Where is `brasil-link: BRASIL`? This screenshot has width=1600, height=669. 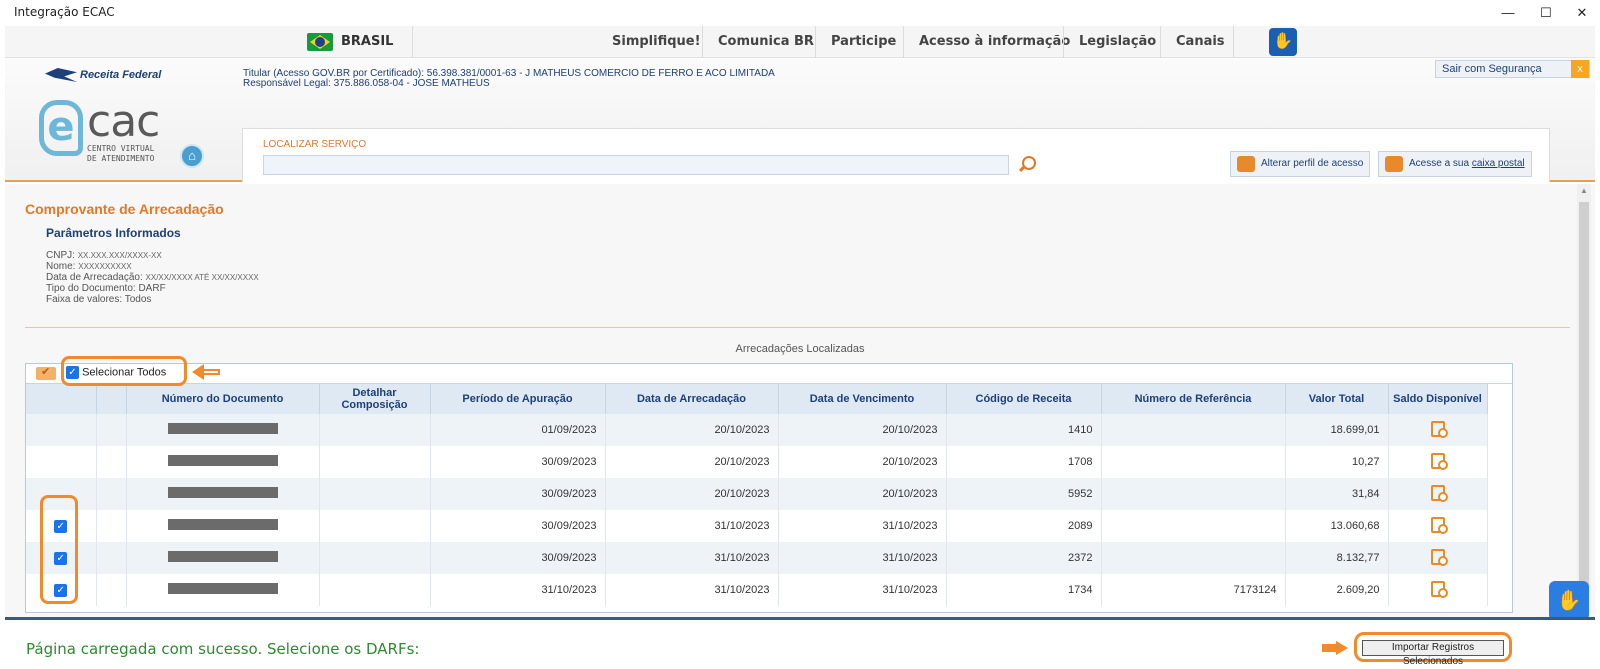 brasil-link: BRASIL is located at coordinates (350, 42).